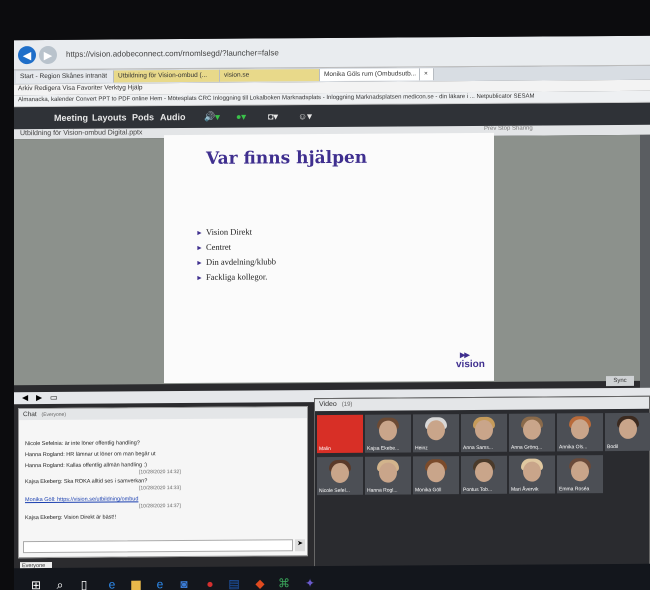 This screenshot has height=590, width=650. I want to click on chat-timestamp: [10/28/2020 14:32], so click(160, 472).